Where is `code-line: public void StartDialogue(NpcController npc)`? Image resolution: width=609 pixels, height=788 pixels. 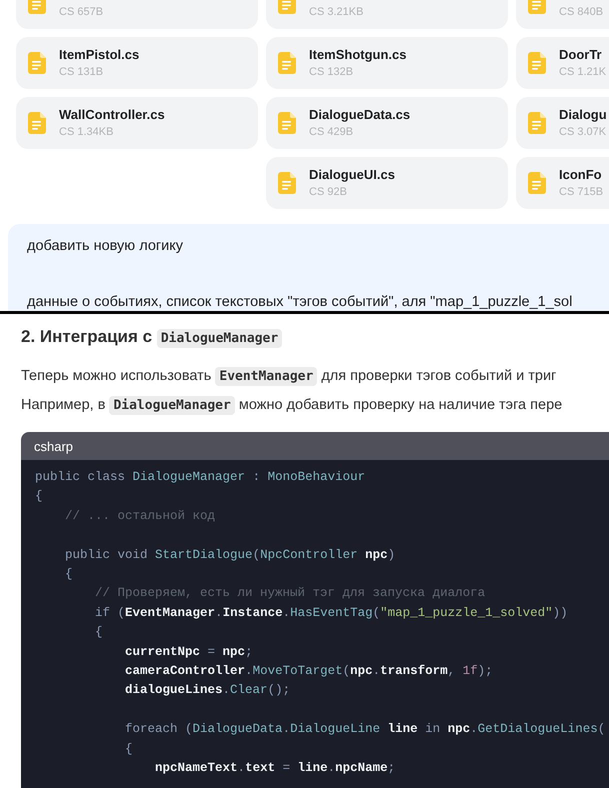 code-line: public void StartDialogue(NpcController npc) is located at coordinates (230, 555).